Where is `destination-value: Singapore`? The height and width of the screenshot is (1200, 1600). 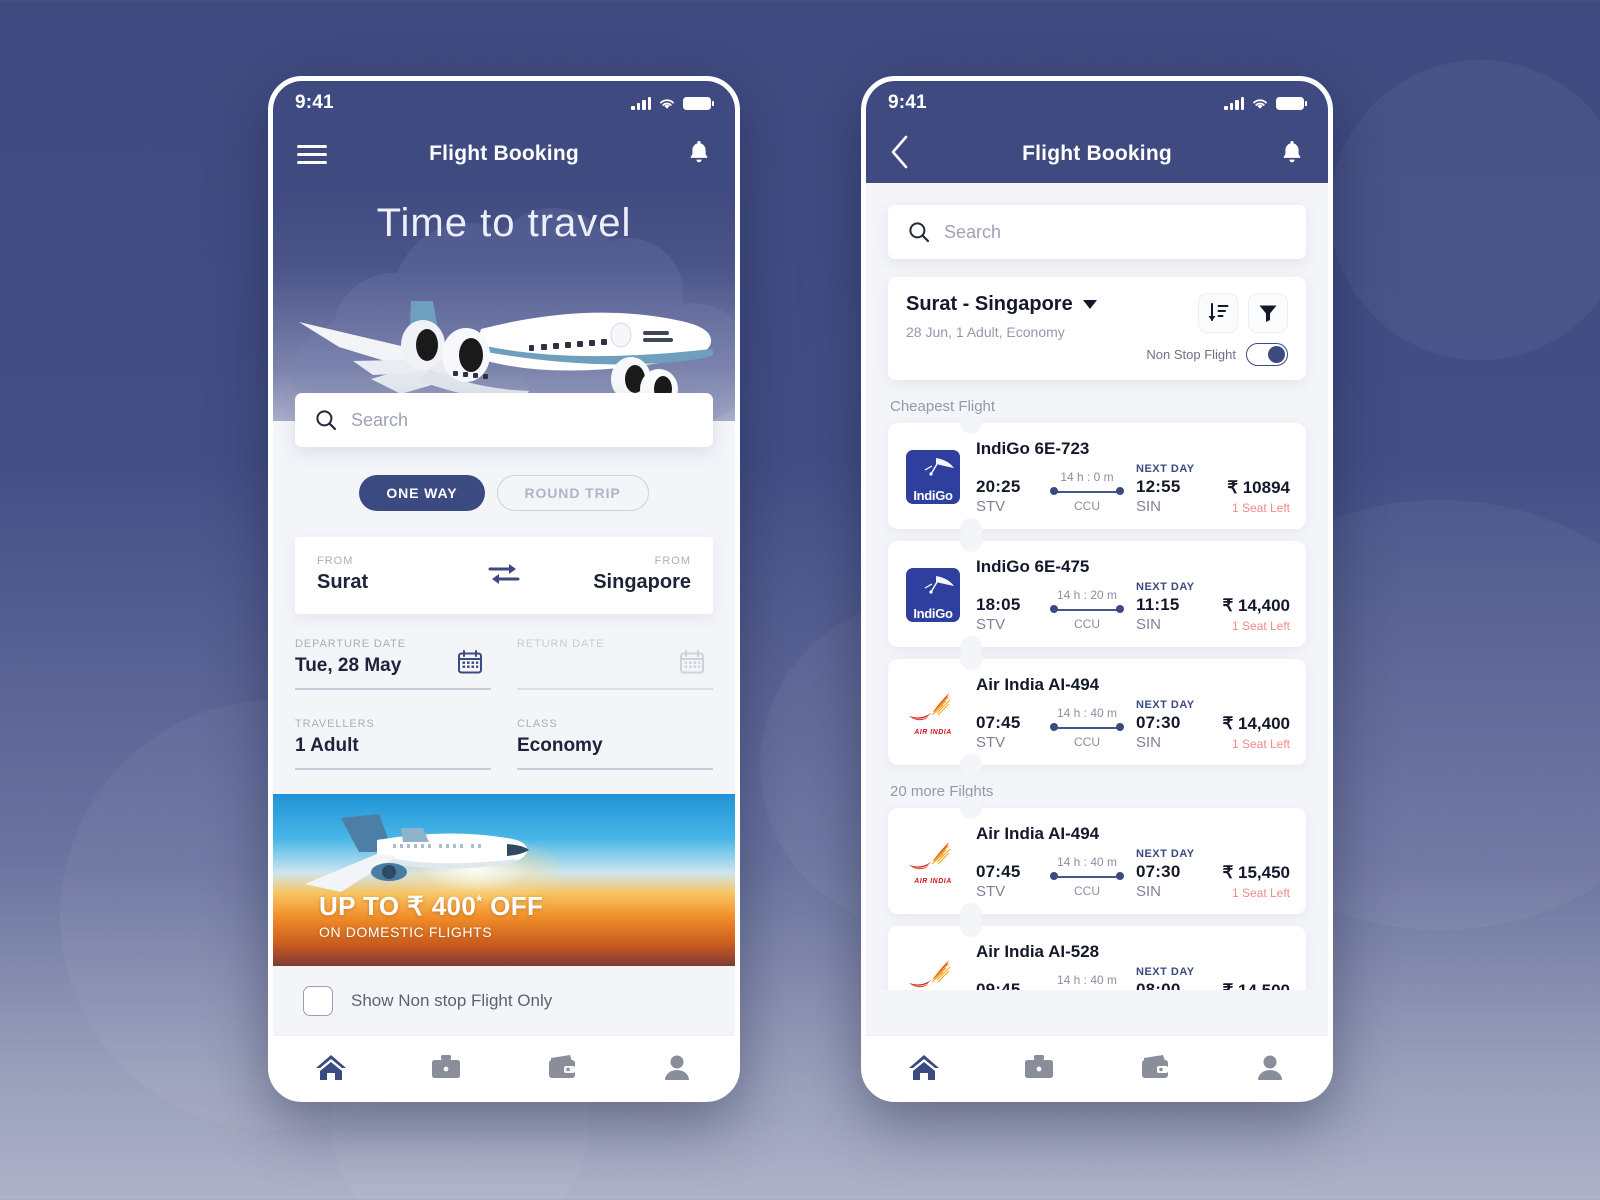
destination-value: Singapore is located at coordinates (642, 582).